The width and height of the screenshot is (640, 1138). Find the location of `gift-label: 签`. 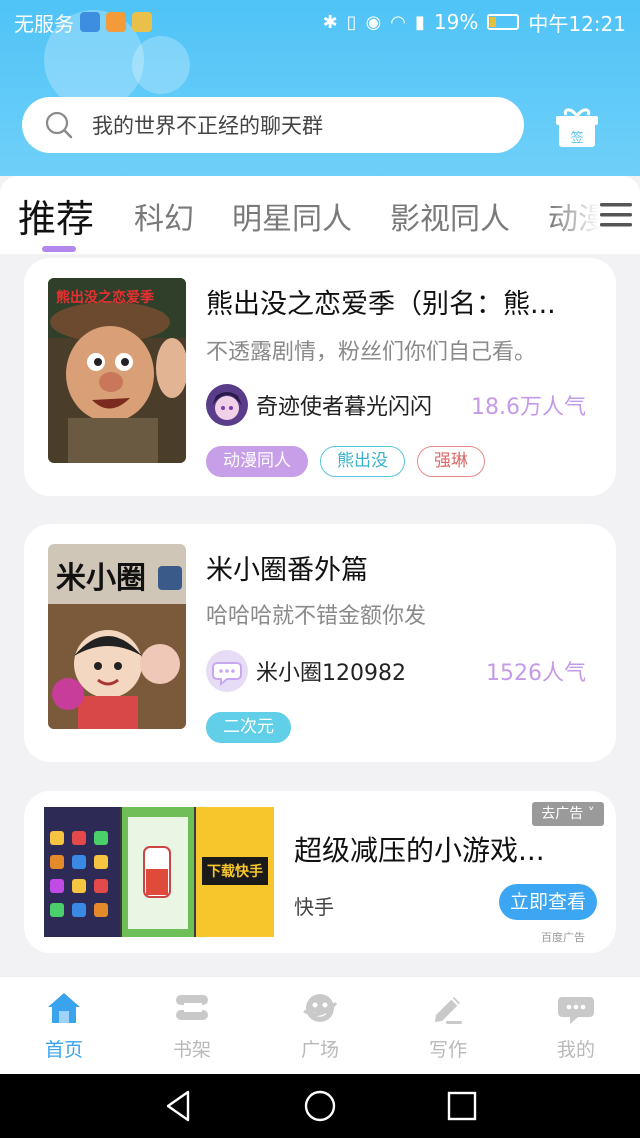

gift-label: 签 is located at coordinates (576, 138).